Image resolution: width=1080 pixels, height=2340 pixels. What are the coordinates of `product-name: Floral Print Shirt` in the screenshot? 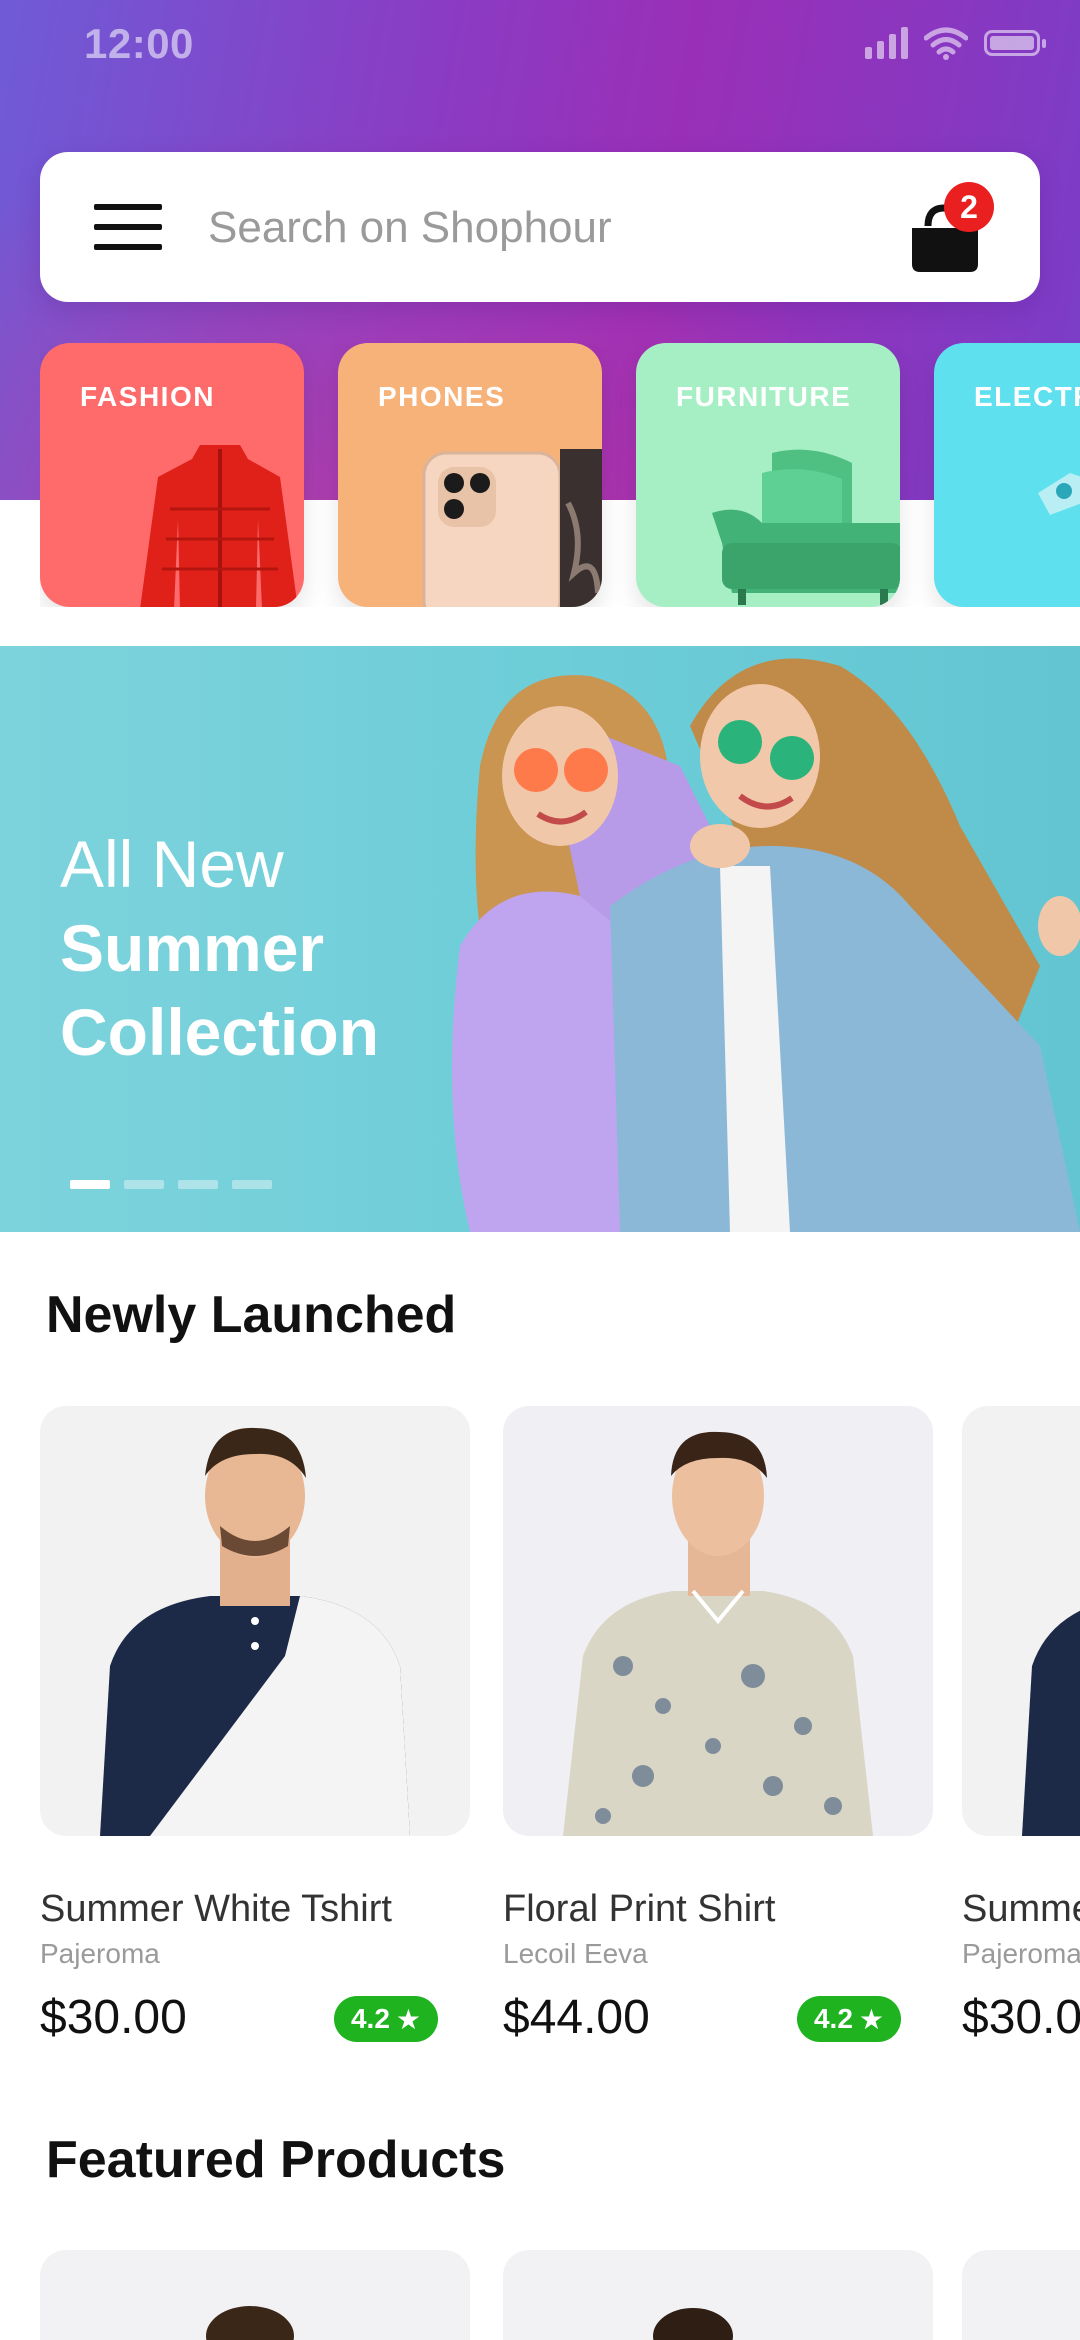 It's located at (639, 1909).